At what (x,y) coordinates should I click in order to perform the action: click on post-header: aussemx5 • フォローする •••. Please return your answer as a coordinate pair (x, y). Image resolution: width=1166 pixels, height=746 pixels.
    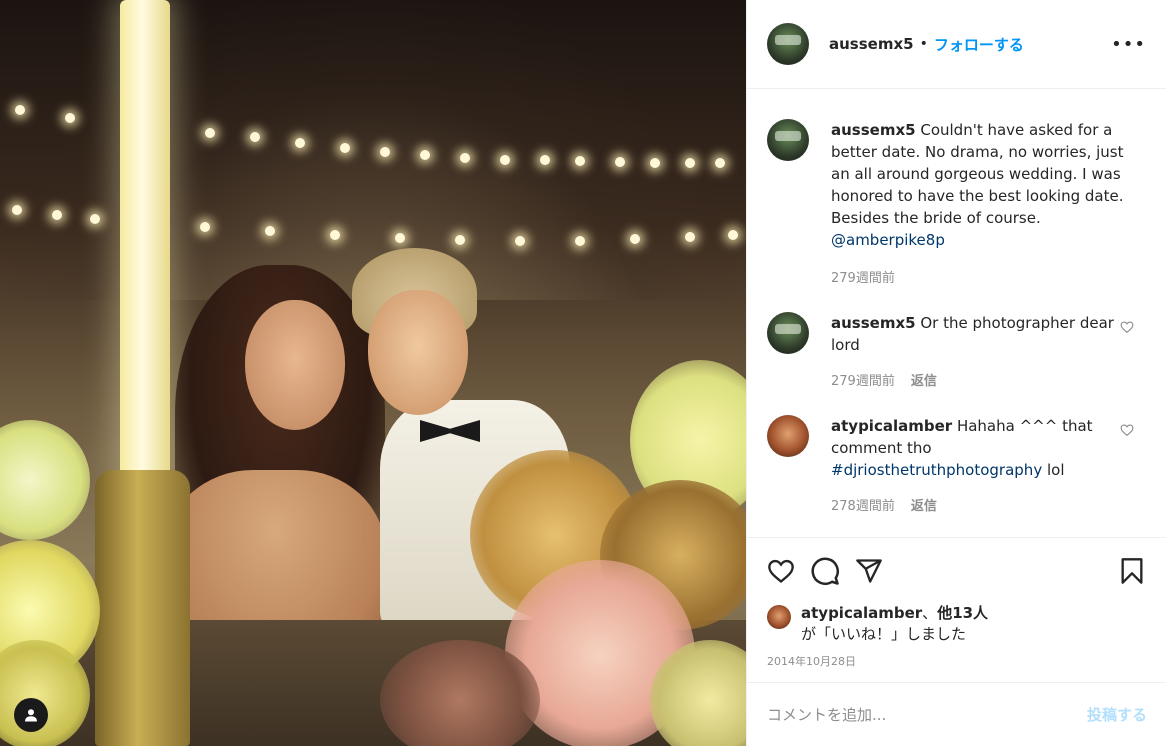
    Looking at the image, I should click on (956, 44).